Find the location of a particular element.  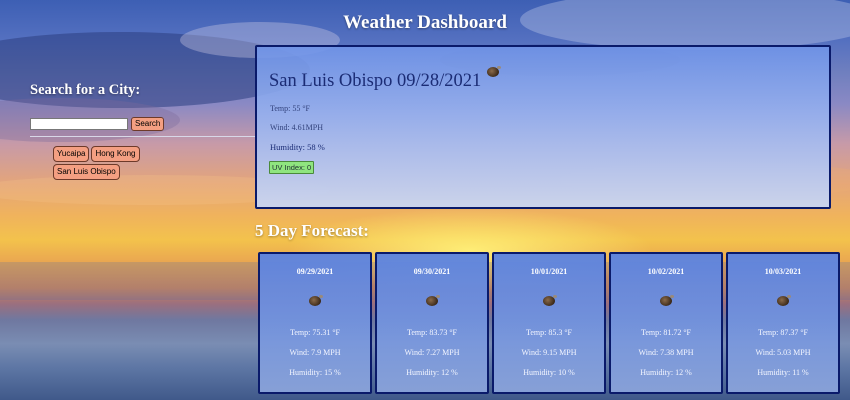

forecast-humidity: Humidity: 15 % is located at coordinates (315, 372).